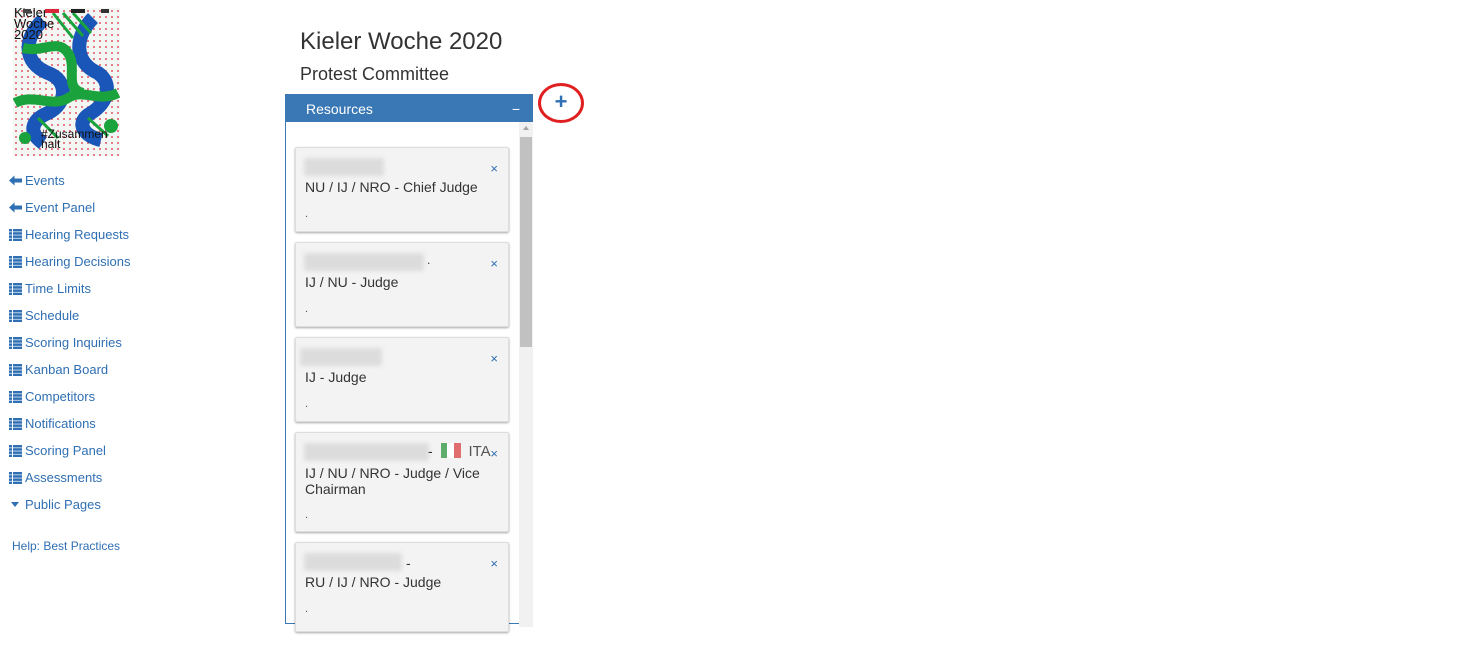 The height and width of the screenshot is (650, 1462). I want to click on page-title: Kieler Woche 2020, so click(401, 41).